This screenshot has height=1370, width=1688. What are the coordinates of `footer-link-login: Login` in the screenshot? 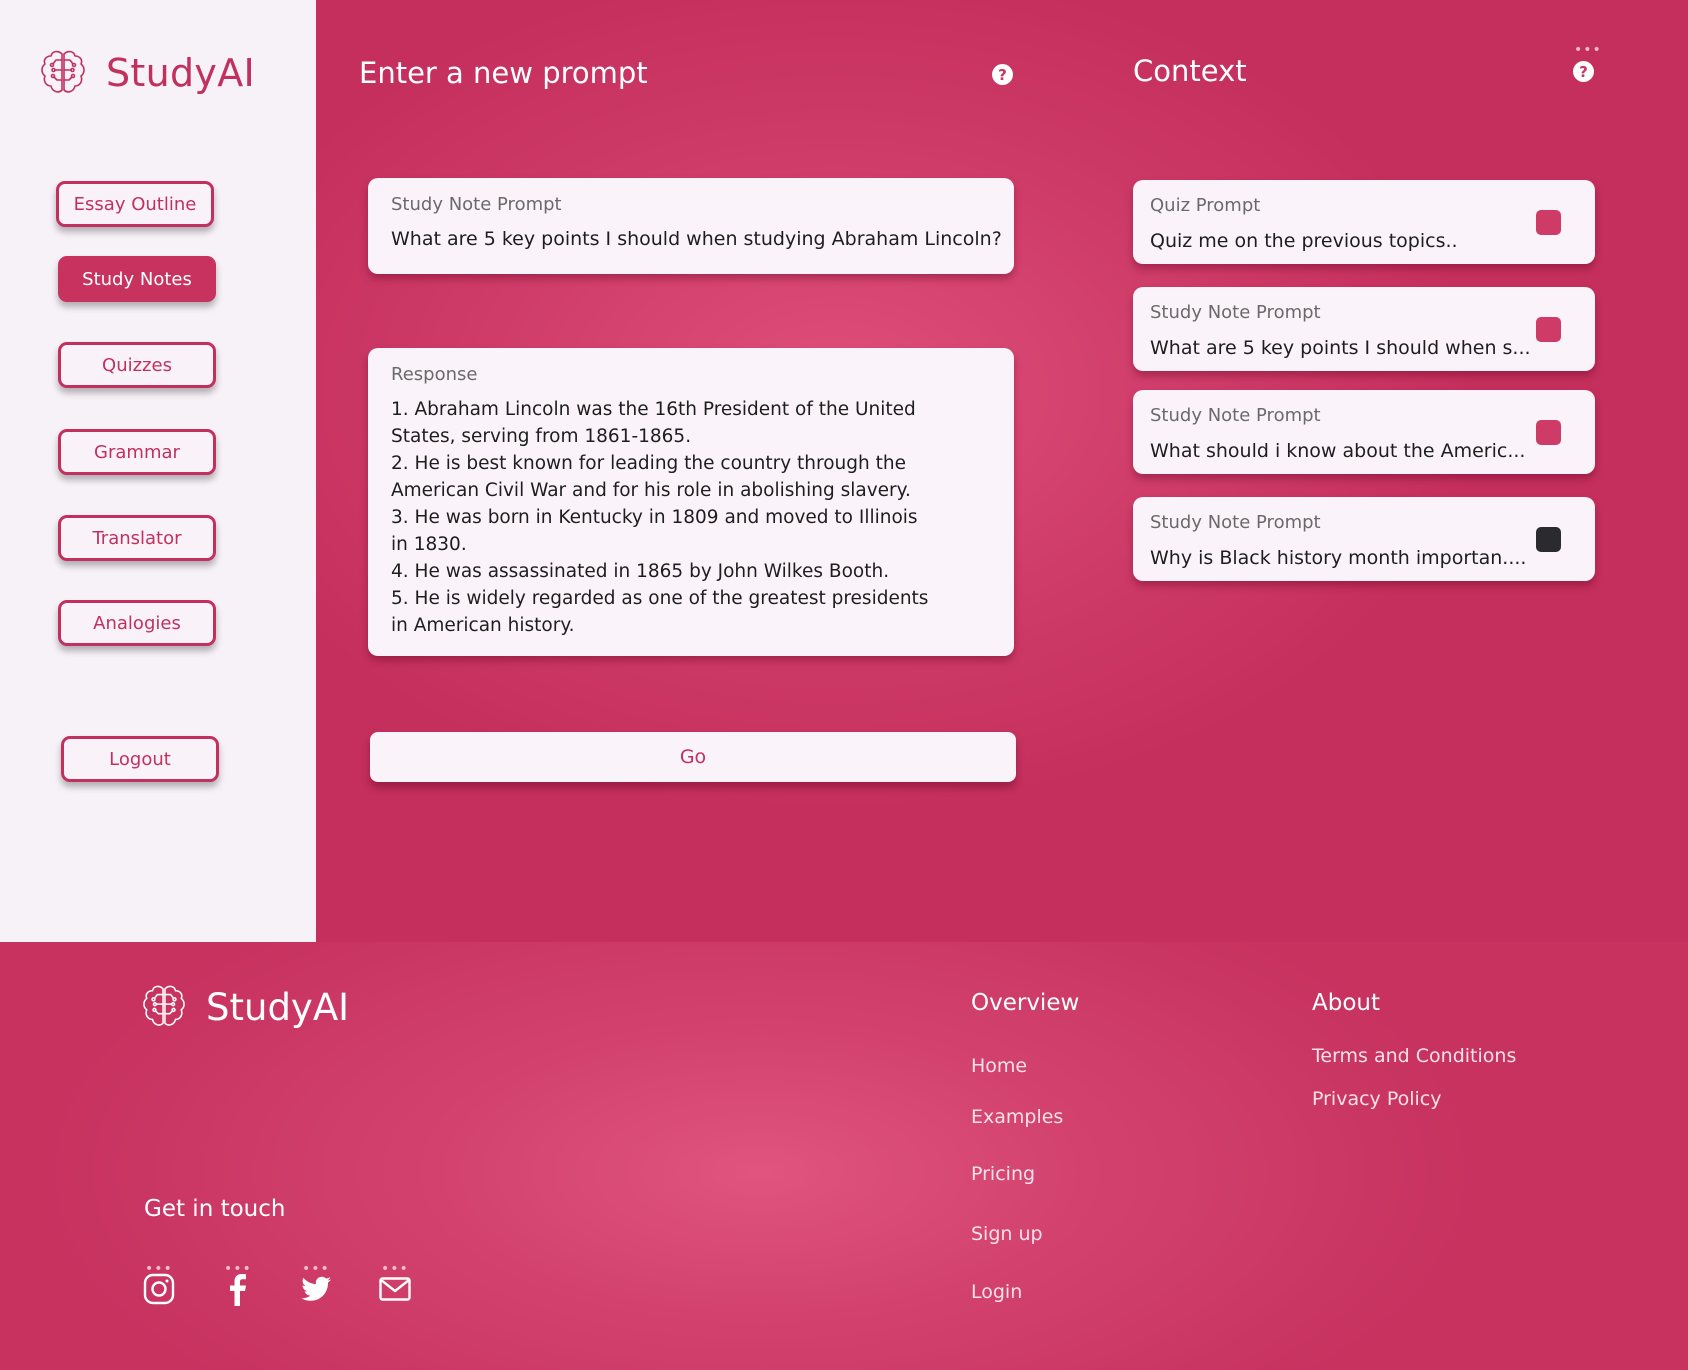 It's located at (996, 1292).